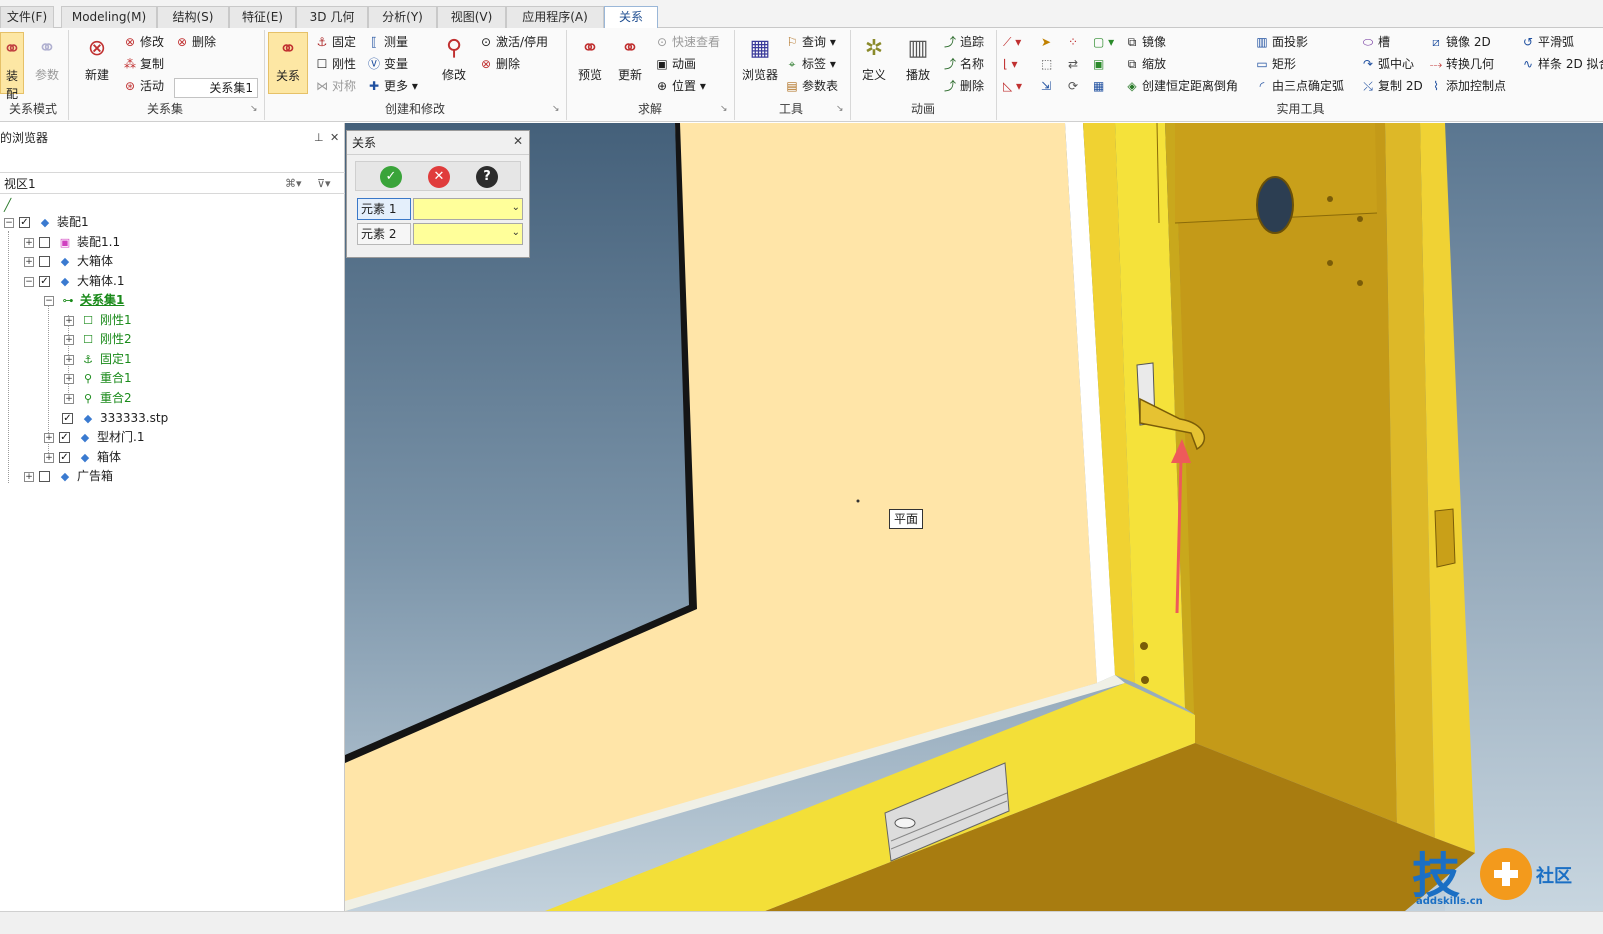 The width and height of the screenshot is (1603, 934). I want to click on solve-launcher-icon: ↘, so click(724, 109).